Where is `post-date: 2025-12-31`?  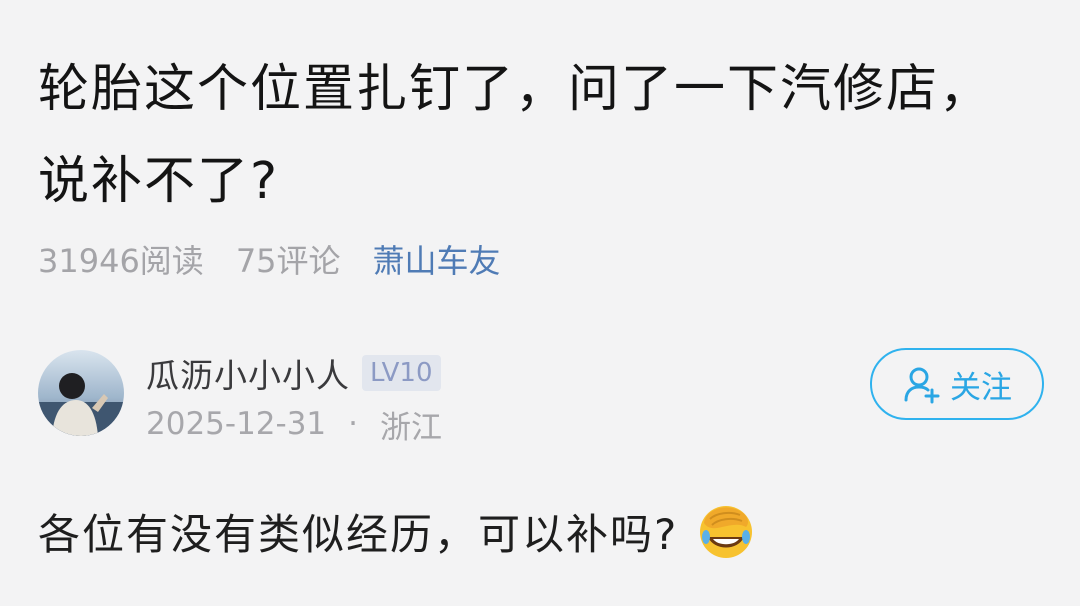 post-date: 2025-12-31 is located at coordinates (236, 424).